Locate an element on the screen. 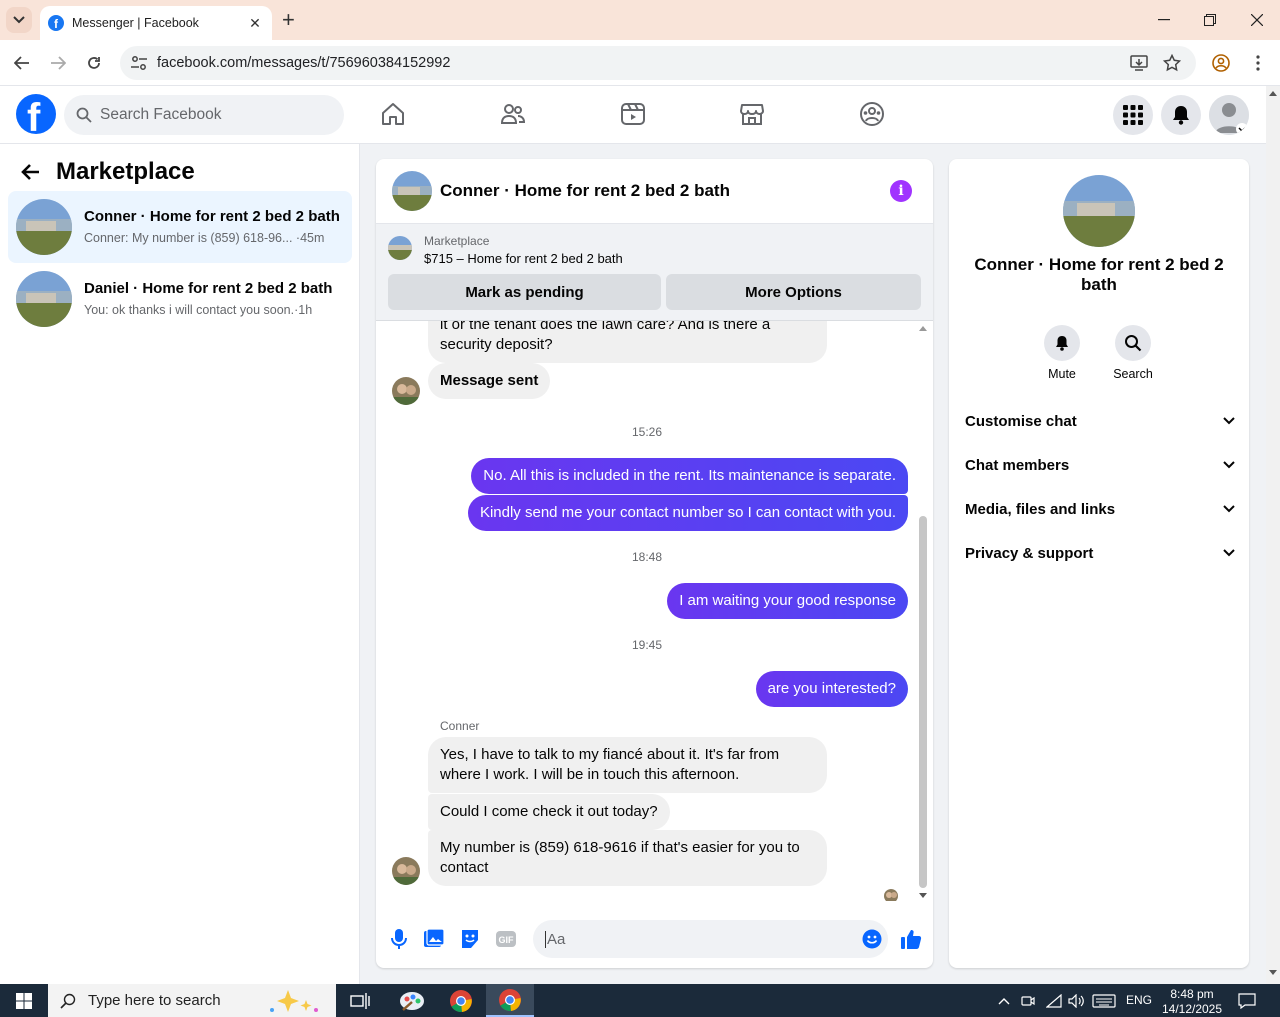 This screenshot has width=1280, height=1017. conversation-time: ·1h is located at coordinates (303, 310).